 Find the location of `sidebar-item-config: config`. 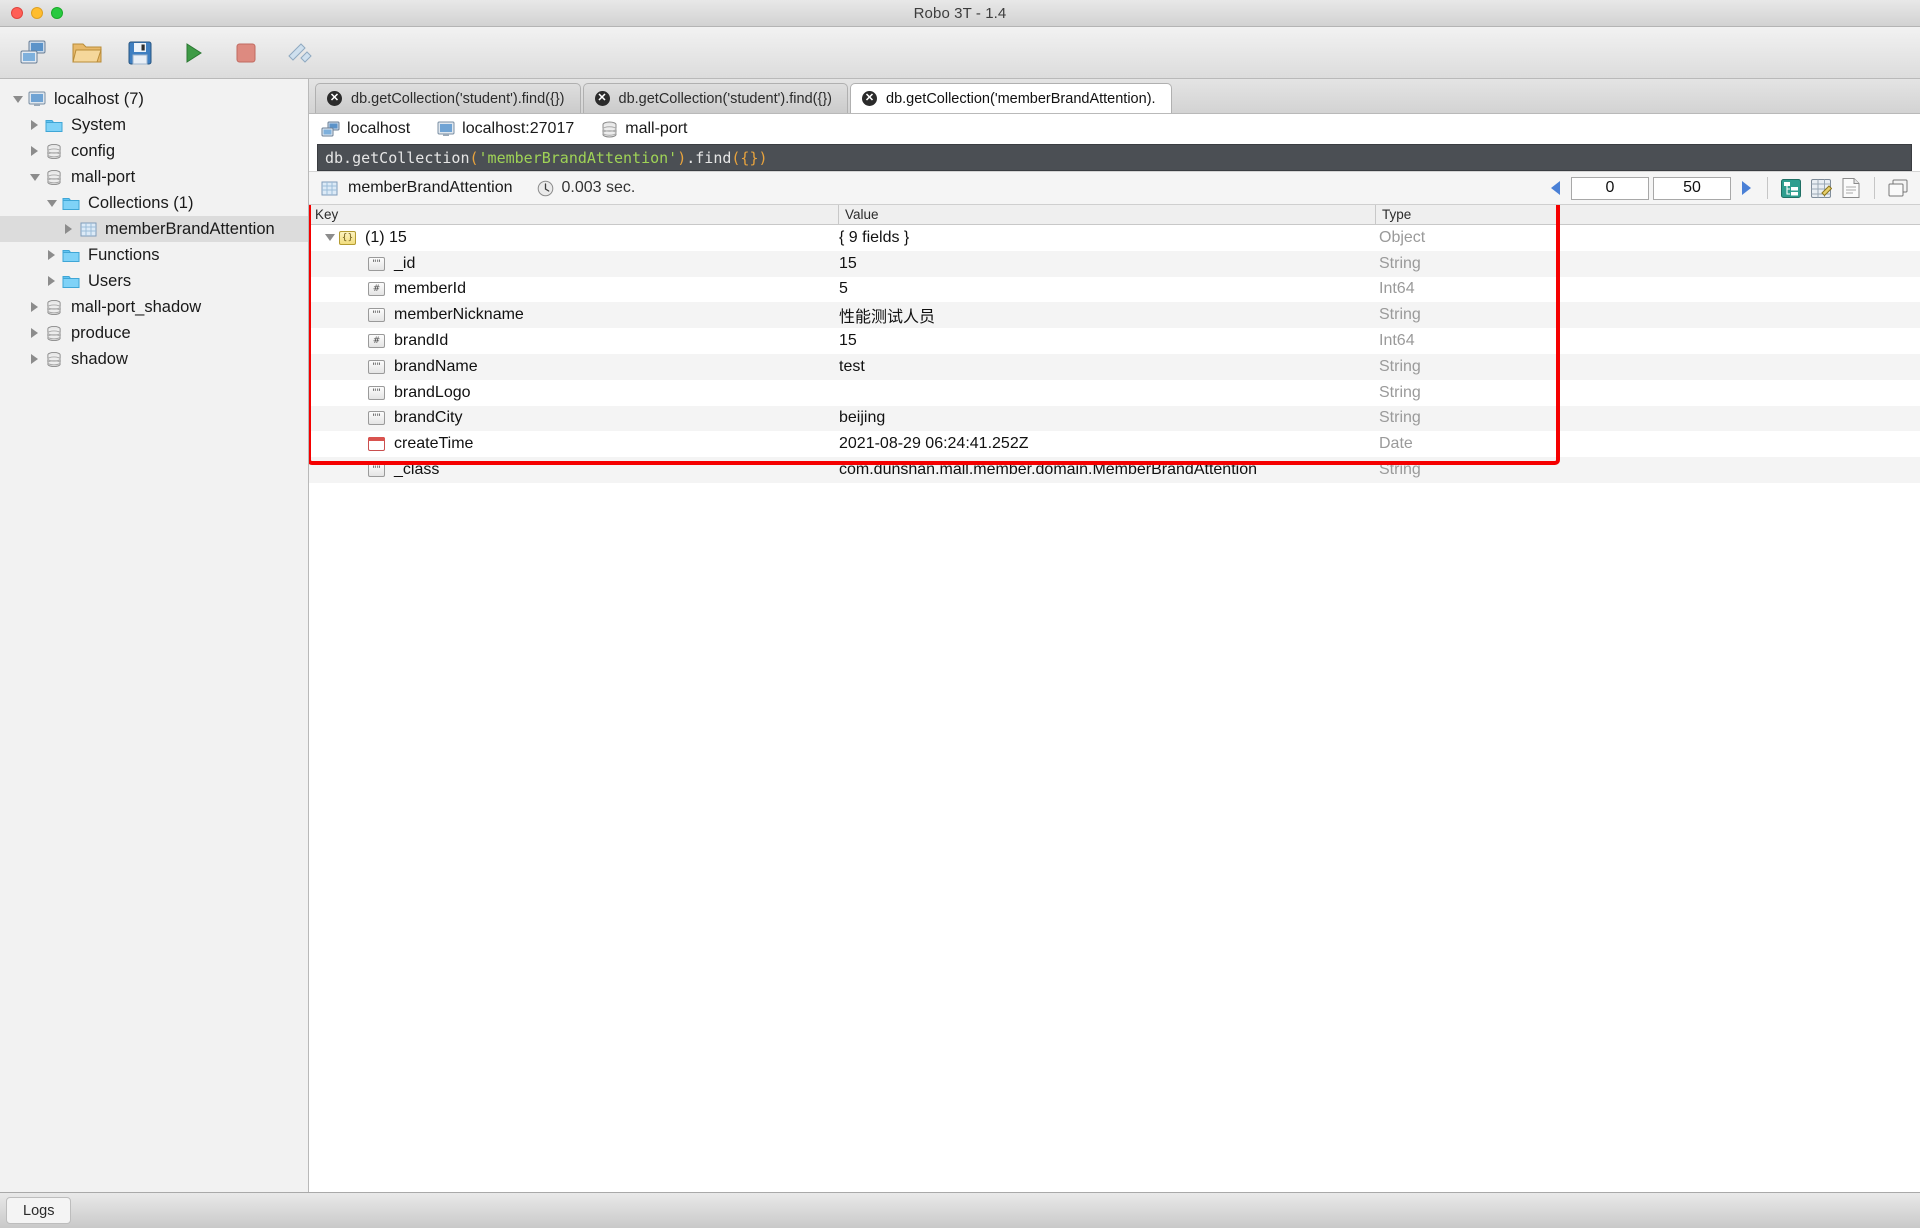

sidebar-item-config: config is located at coordinates (154, 151).